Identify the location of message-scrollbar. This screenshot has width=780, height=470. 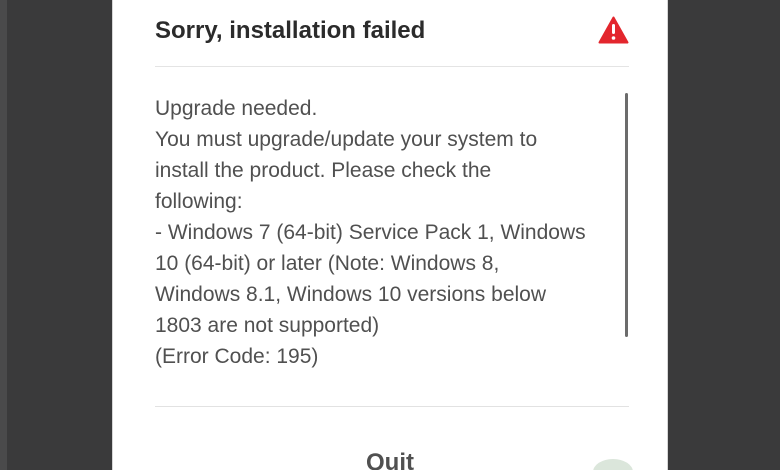
(626, 236).